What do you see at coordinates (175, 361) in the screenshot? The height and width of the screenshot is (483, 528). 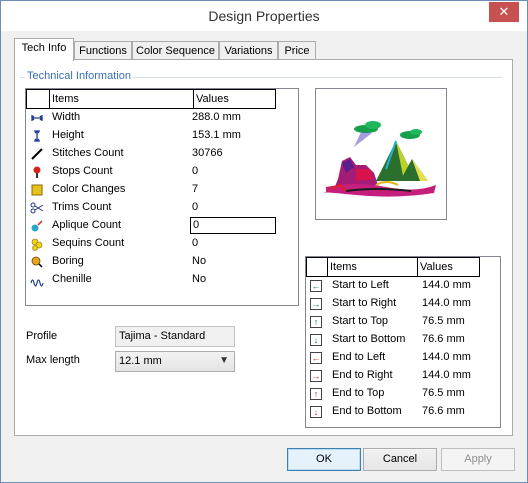 I see `max-length-select: 12.1 mm ▼` at bounding box center [175, 361].